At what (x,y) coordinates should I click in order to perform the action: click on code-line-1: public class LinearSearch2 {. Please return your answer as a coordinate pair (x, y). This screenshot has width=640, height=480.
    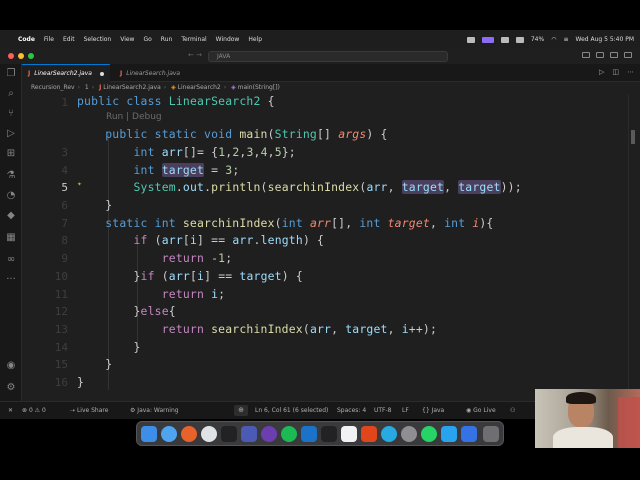
    Looking at the image, I should click on (176, 101).